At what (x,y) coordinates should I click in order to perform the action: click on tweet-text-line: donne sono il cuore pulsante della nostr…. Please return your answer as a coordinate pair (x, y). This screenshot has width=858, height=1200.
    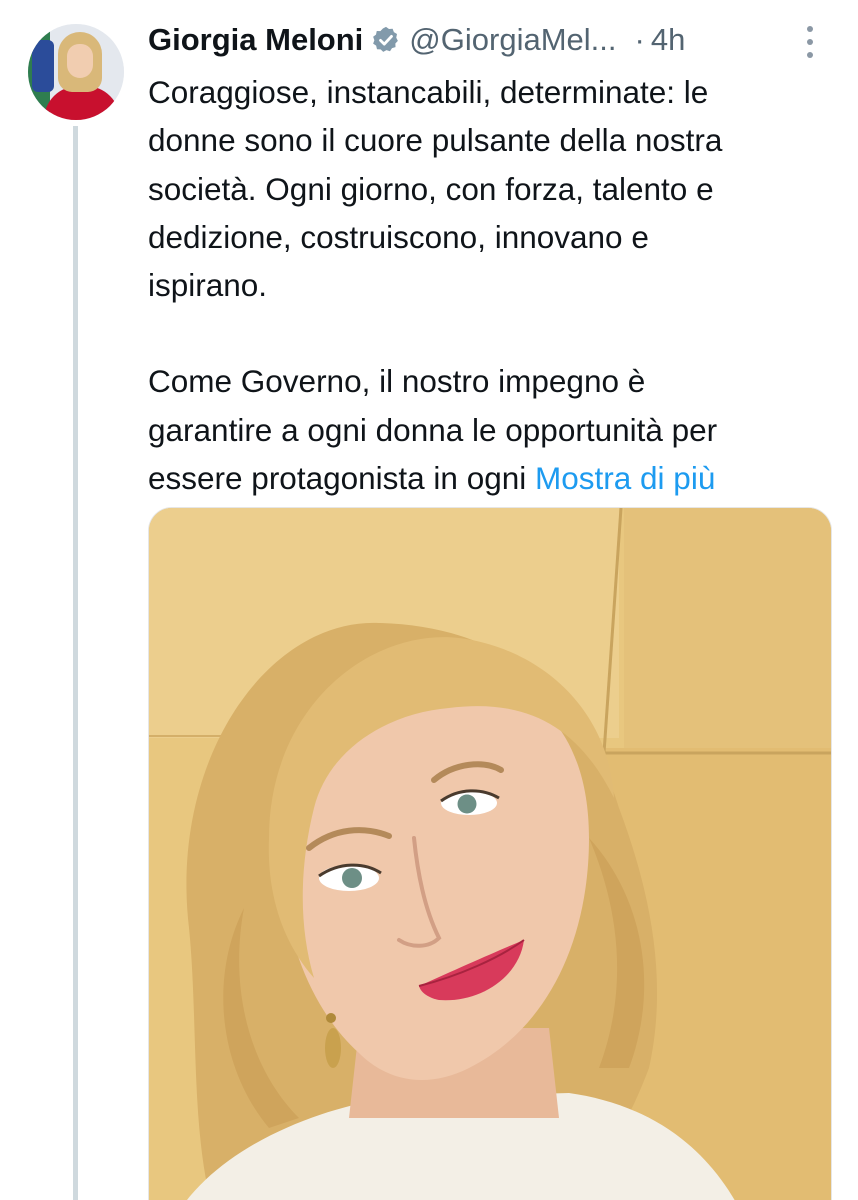
    Looking at the image, I should click on (435, 140).